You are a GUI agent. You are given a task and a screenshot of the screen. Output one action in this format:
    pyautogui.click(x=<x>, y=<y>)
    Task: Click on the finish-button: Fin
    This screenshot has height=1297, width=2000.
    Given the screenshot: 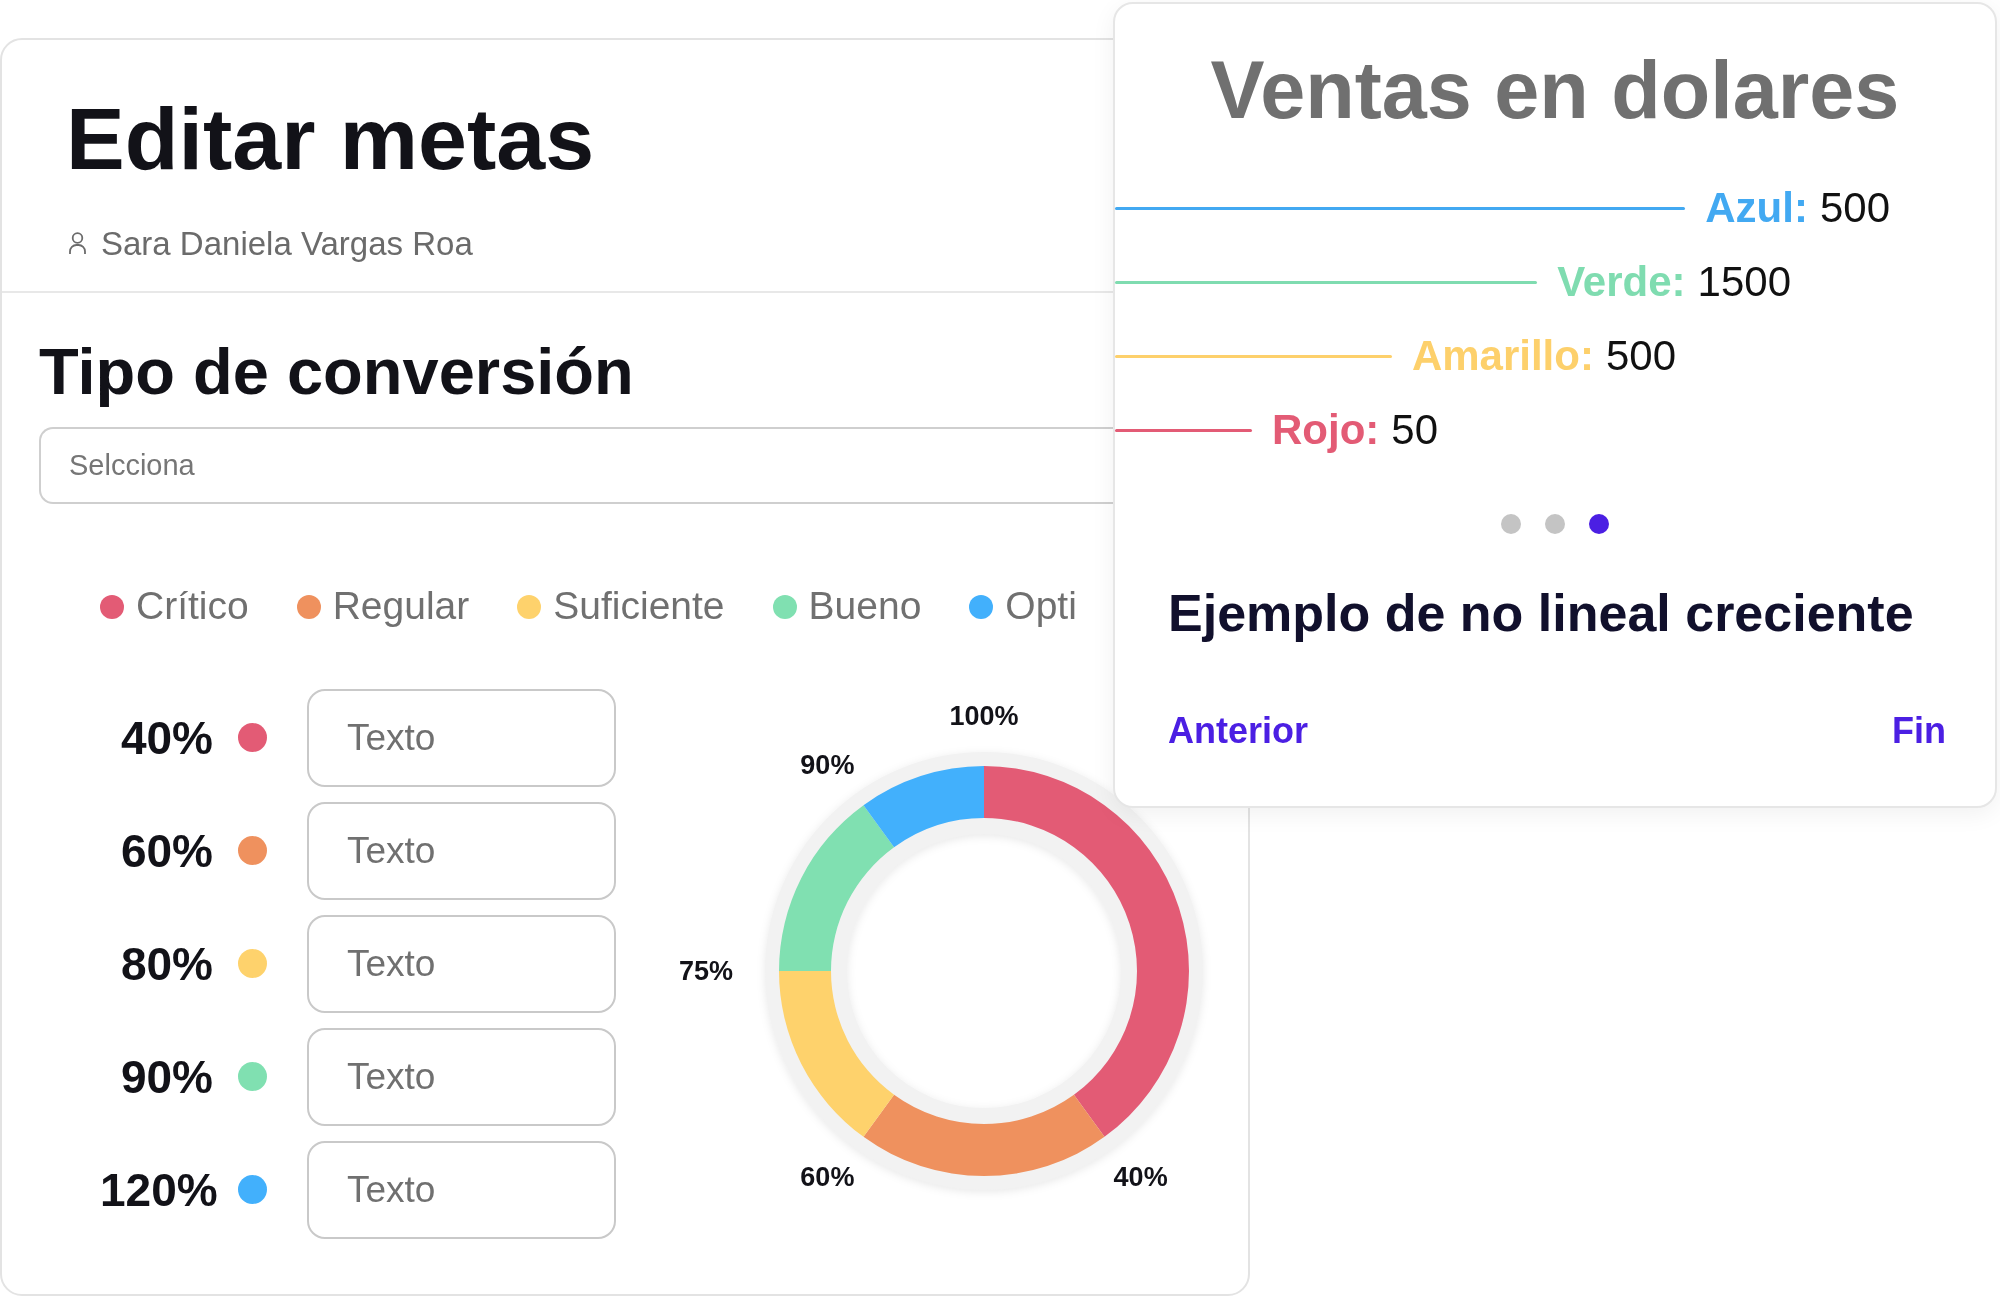 What is the action you would take?
    pyautogui.click(x=1919, y=730)
    